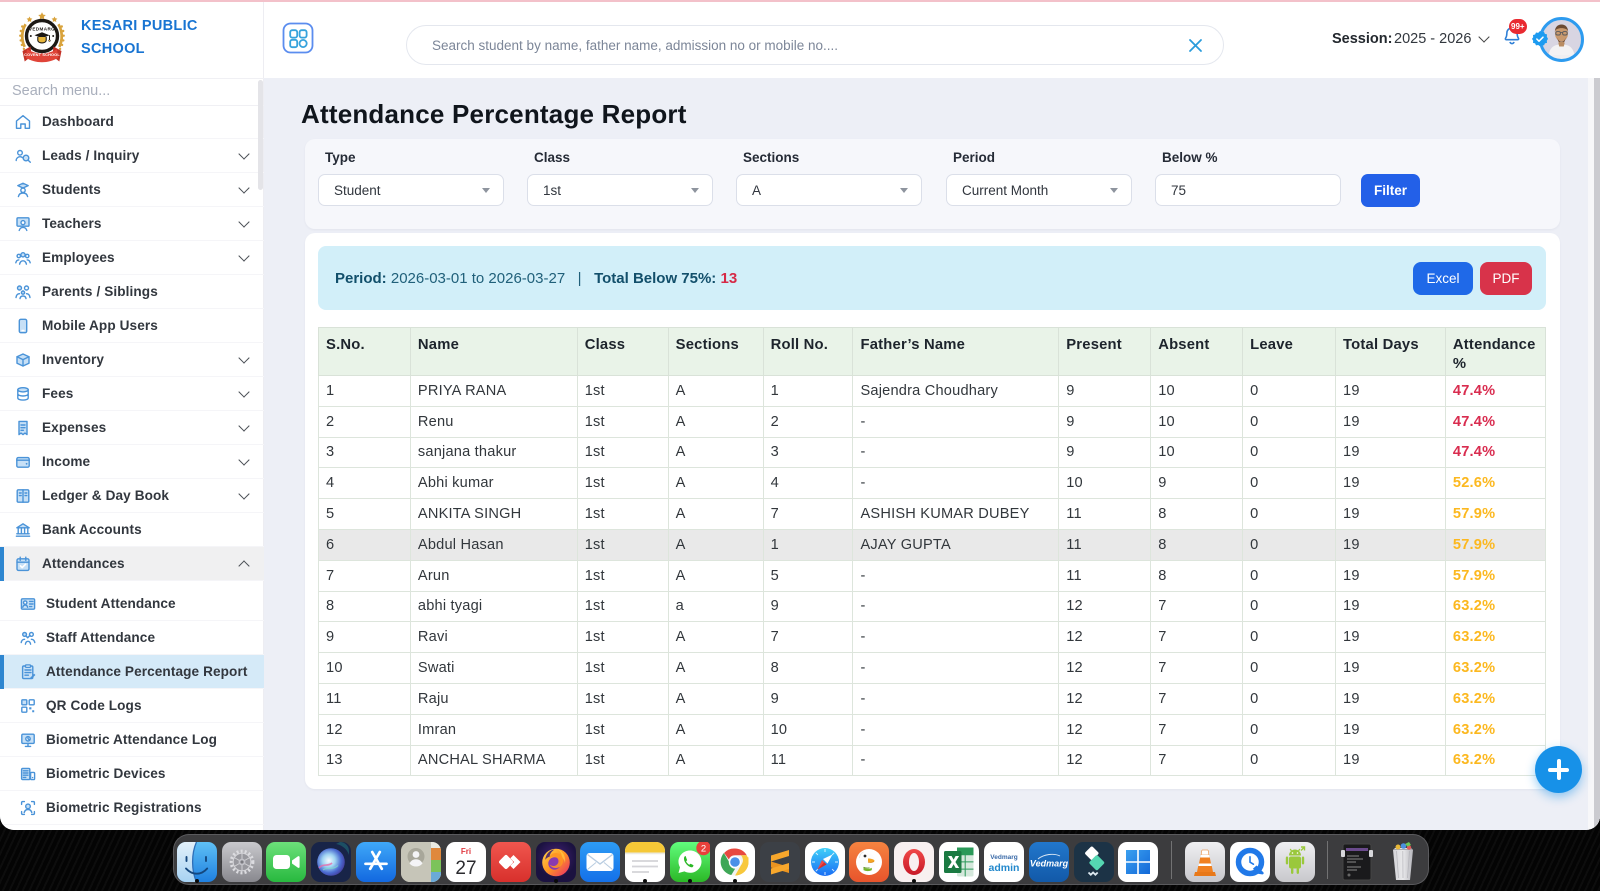 The width and height of the screenshot is (1600, 891). I want to click on svg-text: VEDMARG, so click(42, 29).